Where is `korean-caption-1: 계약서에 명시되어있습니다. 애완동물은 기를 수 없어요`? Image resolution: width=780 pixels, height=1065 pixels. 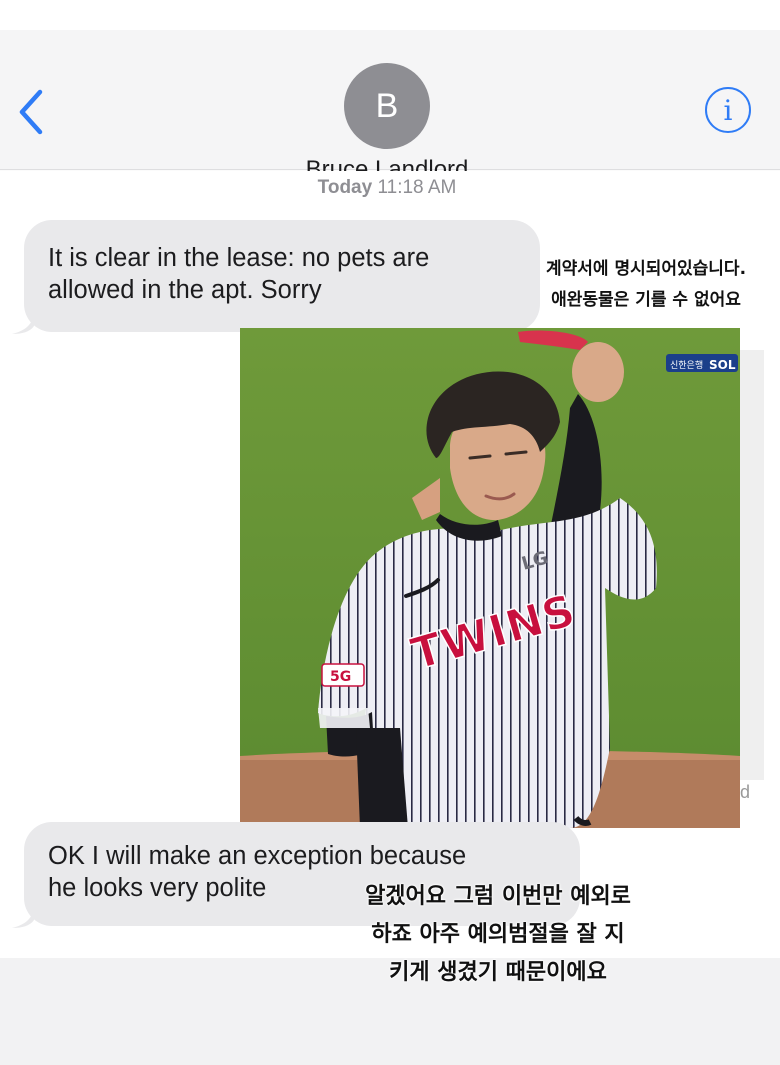
korean-caption-1: 계약서에 명시되어있습니다. 애완동물은 기를 수 없어요 is located at coordinates (646, 284).